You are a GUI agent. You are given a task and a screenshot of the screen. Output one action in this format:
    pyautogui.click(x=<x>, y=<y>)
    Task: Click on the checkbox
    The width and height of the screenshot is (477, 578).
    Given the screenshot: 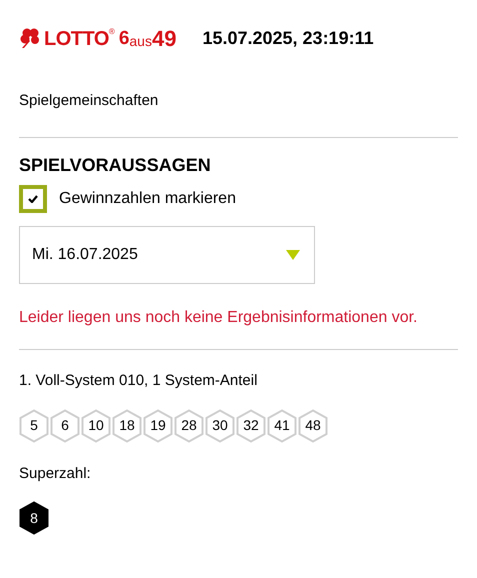 What is the action you would take?
    pyautogui.click(x=33, y=199)
    